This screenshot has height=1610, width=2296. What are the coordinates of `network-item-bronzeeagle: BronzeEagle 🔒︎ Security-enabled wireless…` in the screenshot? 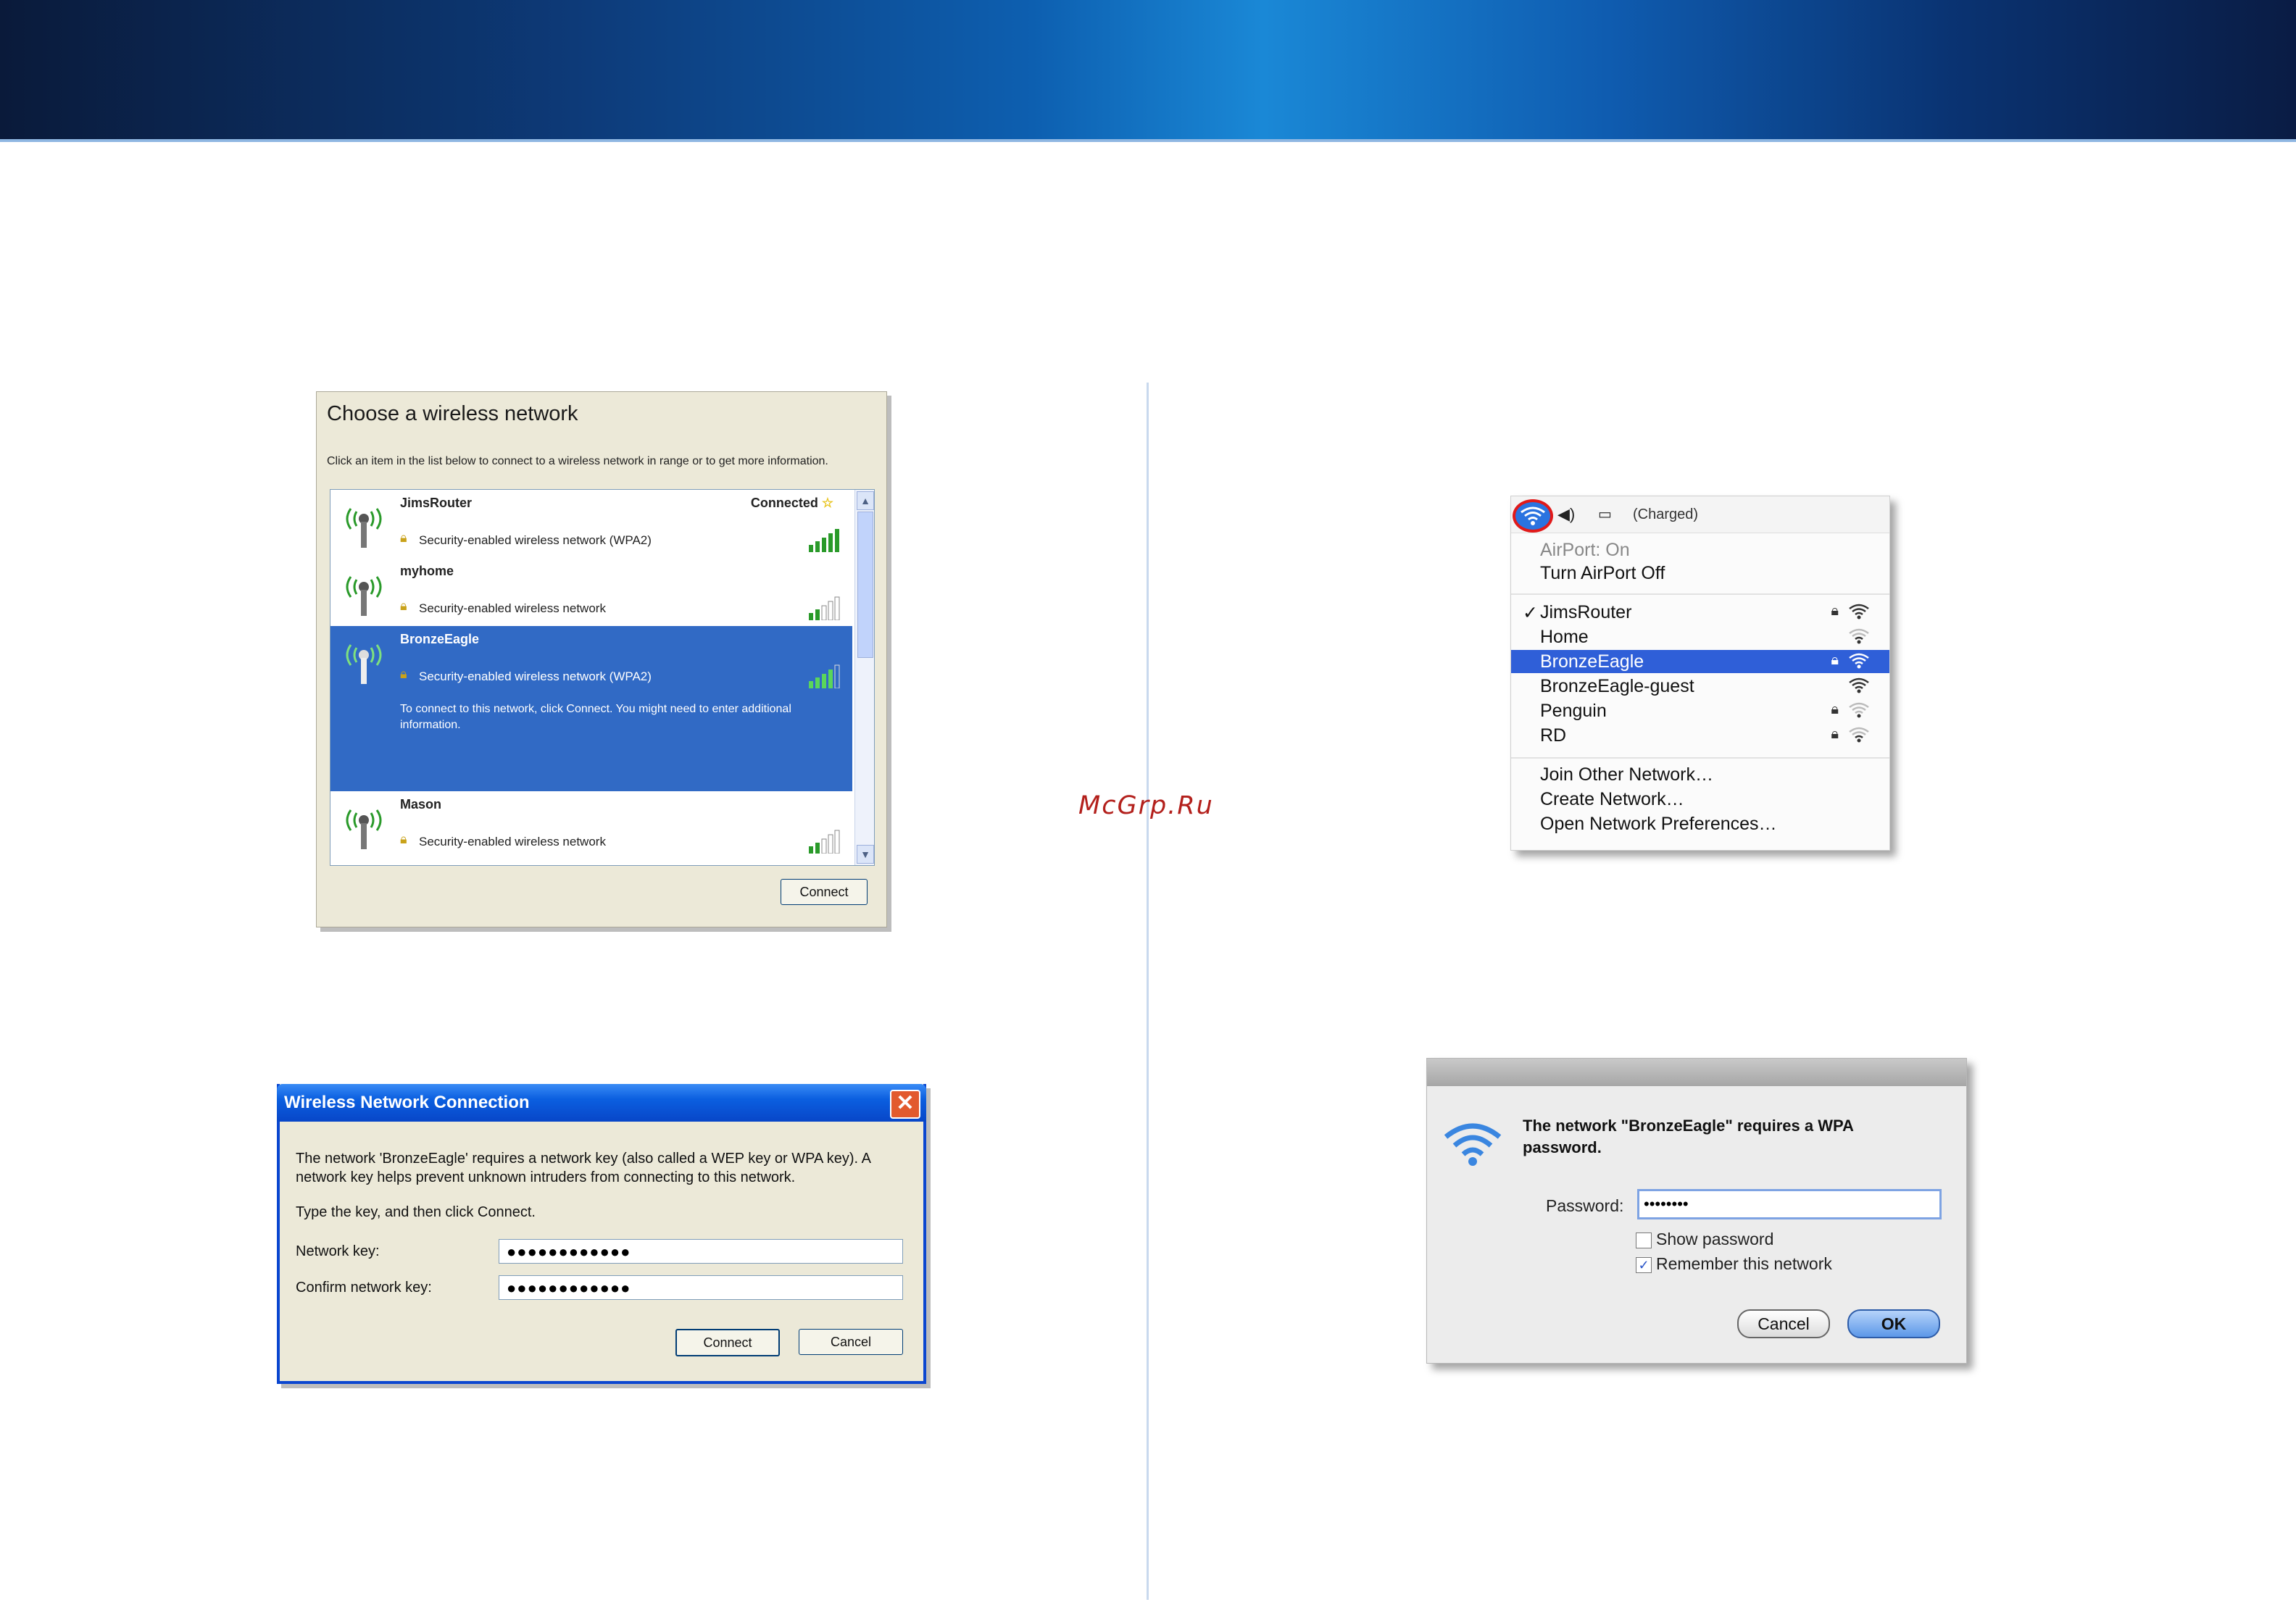 It's located at (591, 708).